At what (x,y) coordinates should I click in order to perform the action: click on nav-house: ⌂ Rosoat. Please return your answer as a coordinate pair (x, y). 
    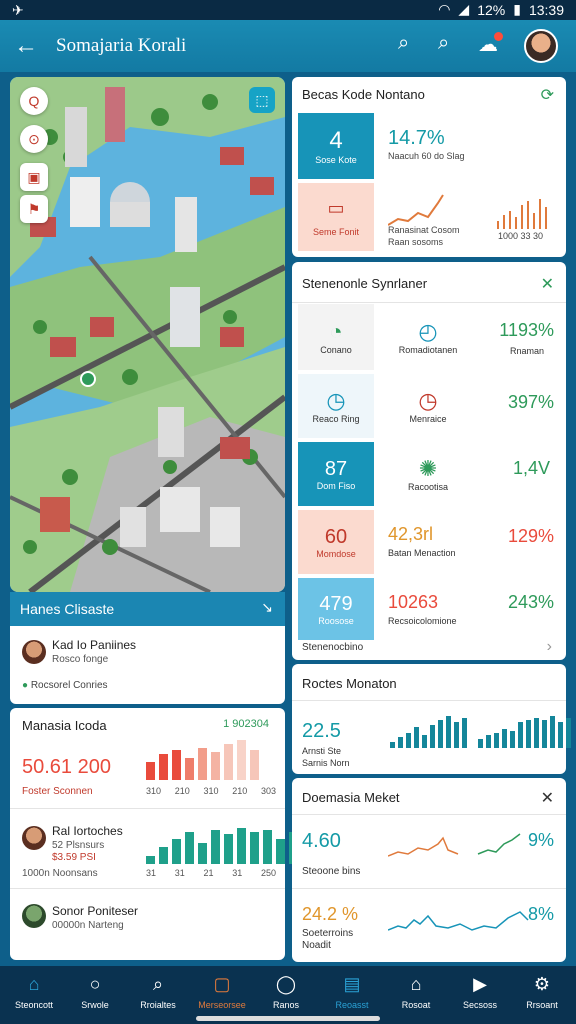
    Looking at the image, I should click on (416, 992).